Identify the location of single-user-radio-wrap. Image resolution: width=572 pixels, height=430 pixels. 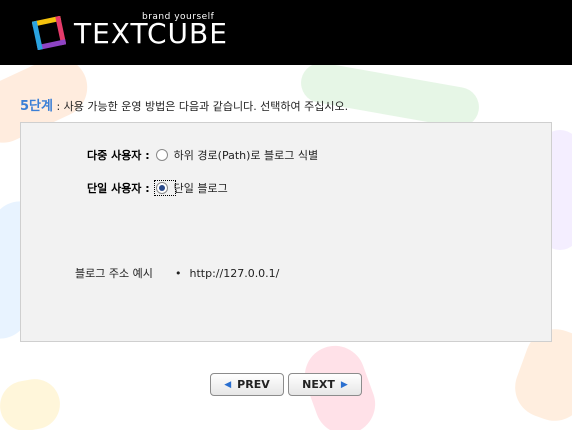
(164, 188).